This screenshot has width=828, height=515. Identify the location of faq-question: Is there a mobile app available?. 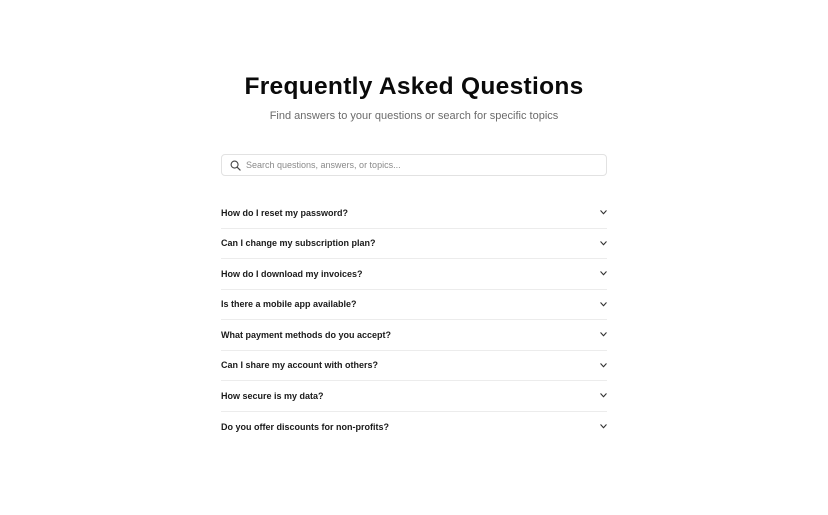
(289, 304).